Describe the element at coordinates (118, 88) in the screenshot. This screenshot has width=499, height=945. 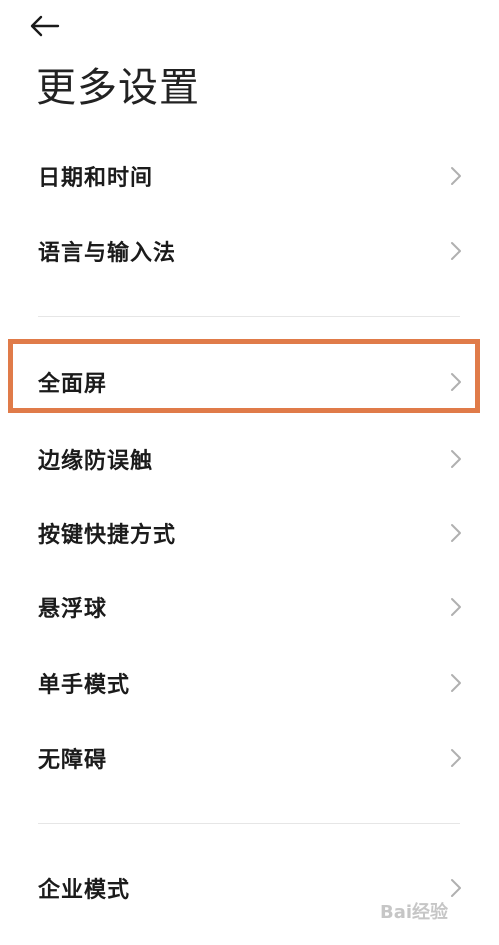
I see `page-title: 更多设置` at that location.